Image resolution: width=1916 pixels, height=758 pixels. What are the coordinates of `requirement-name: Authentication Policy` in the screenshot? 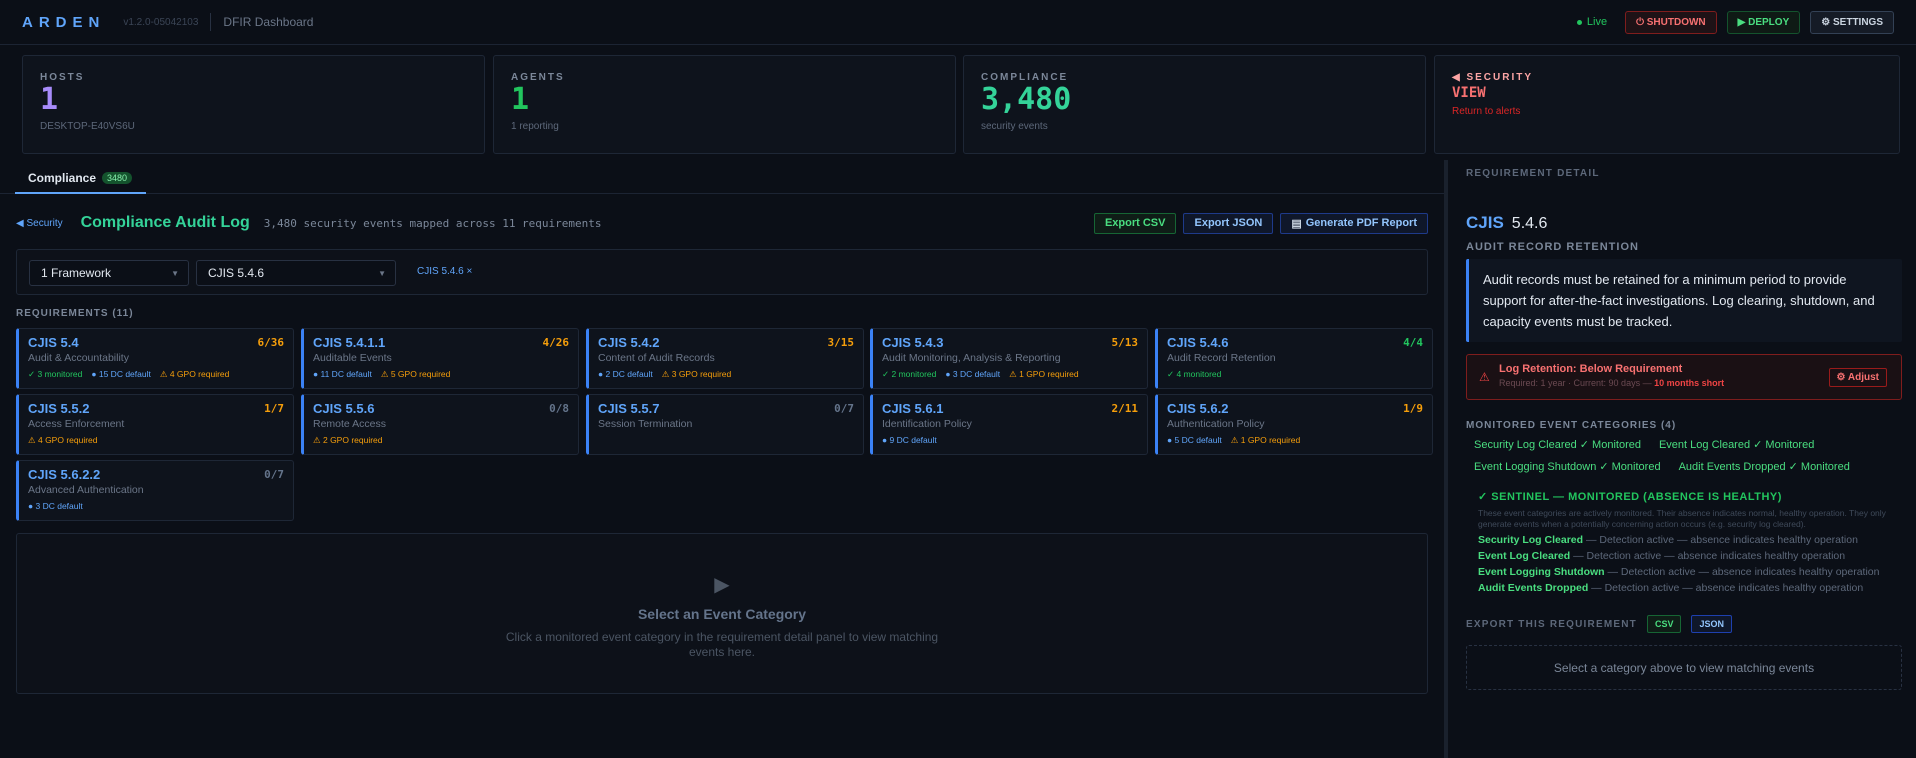 It's located at (1216, 424).